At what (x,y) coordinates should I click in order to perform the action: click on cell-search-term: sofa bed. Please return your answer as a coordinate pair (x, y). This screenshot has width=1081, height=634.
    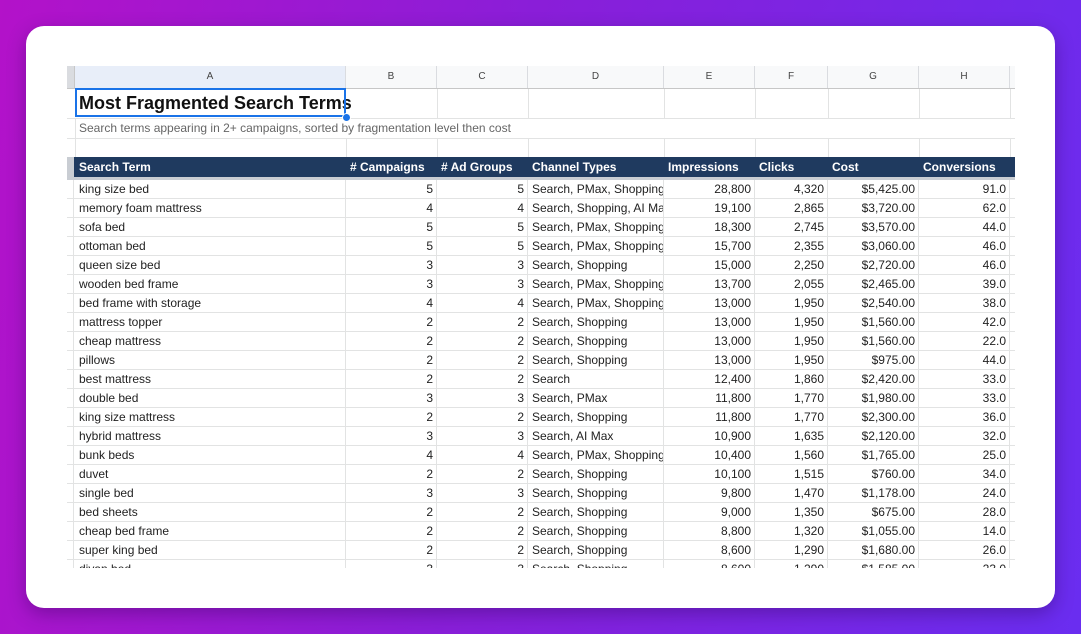
    Looking at the image, I should click on (210, 227).